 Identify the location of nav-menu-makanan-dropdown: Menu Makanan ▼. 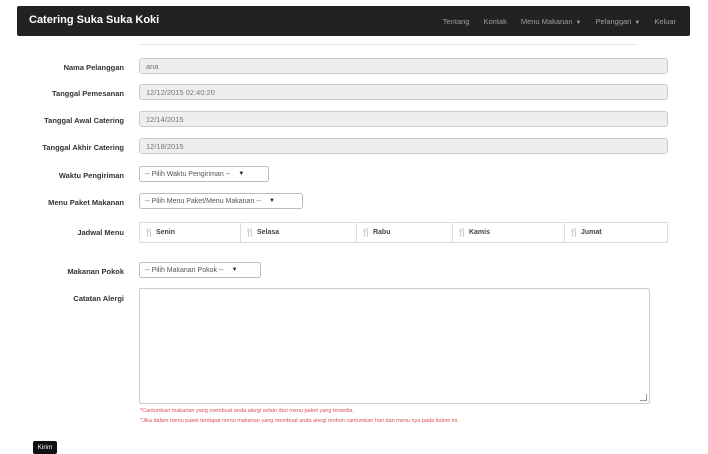
(551, 21).